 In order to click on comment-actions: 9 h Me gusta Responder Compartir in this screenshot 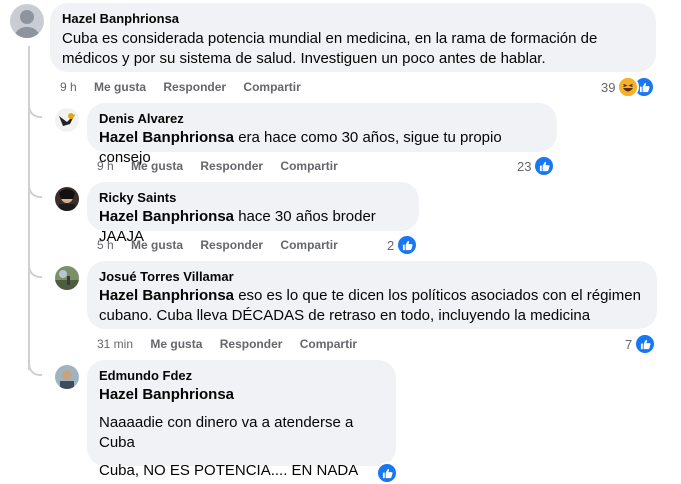, I will do `click(187, 87)`.